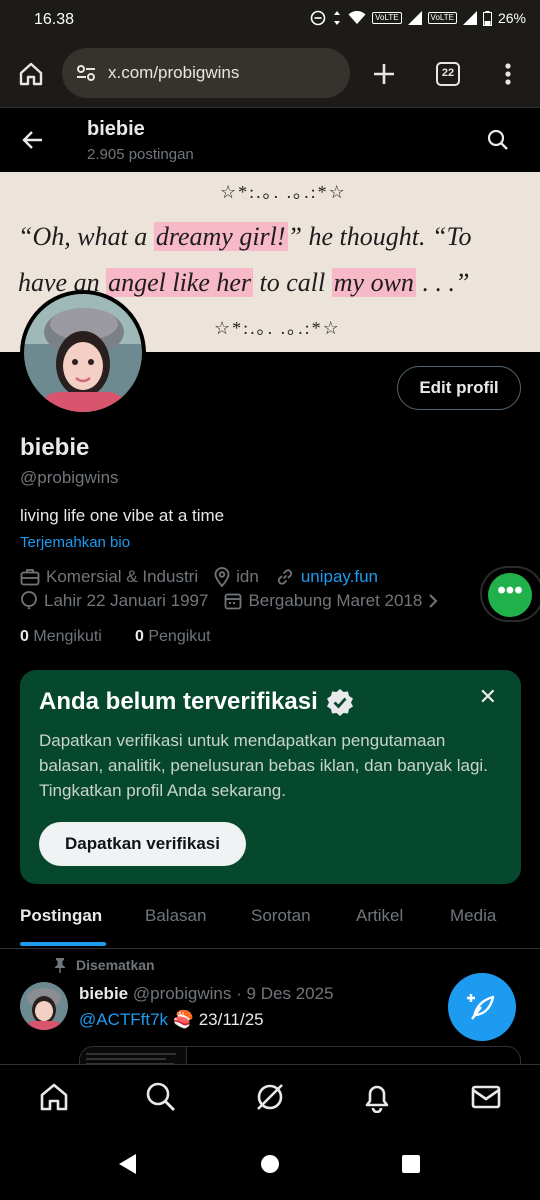 The height and width of the screenshot is (1200, 540). What do you see at coordinates (339, 577) in the screenshot?
I see `profile-website-link: unipay.fun` at bounding box center [339, 577].